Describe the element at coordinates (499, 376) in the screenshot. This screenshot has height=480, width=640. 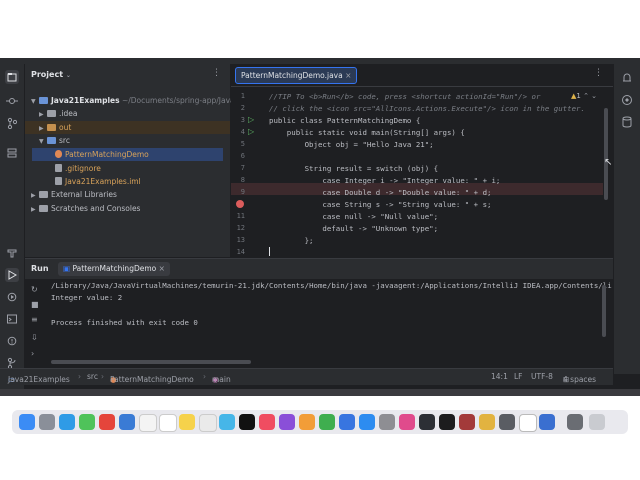
I see `caret-position: 14:1` at that location.